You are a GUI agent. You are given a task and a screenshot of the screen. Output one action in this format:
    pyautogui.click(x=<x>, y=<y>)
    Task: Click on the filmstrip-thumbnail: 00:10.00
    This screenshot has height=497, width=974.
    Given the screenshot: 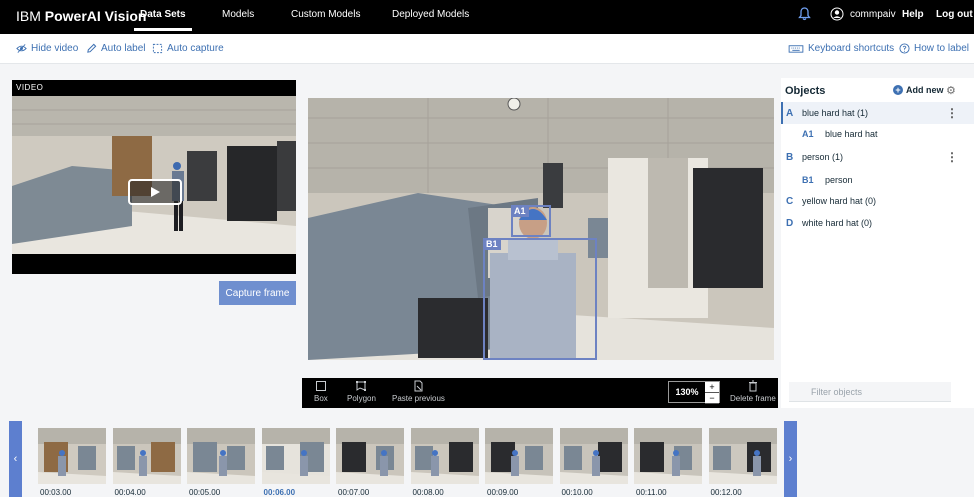 What is the action you would take?
    pyautogui.click(x=593, y=462)
    